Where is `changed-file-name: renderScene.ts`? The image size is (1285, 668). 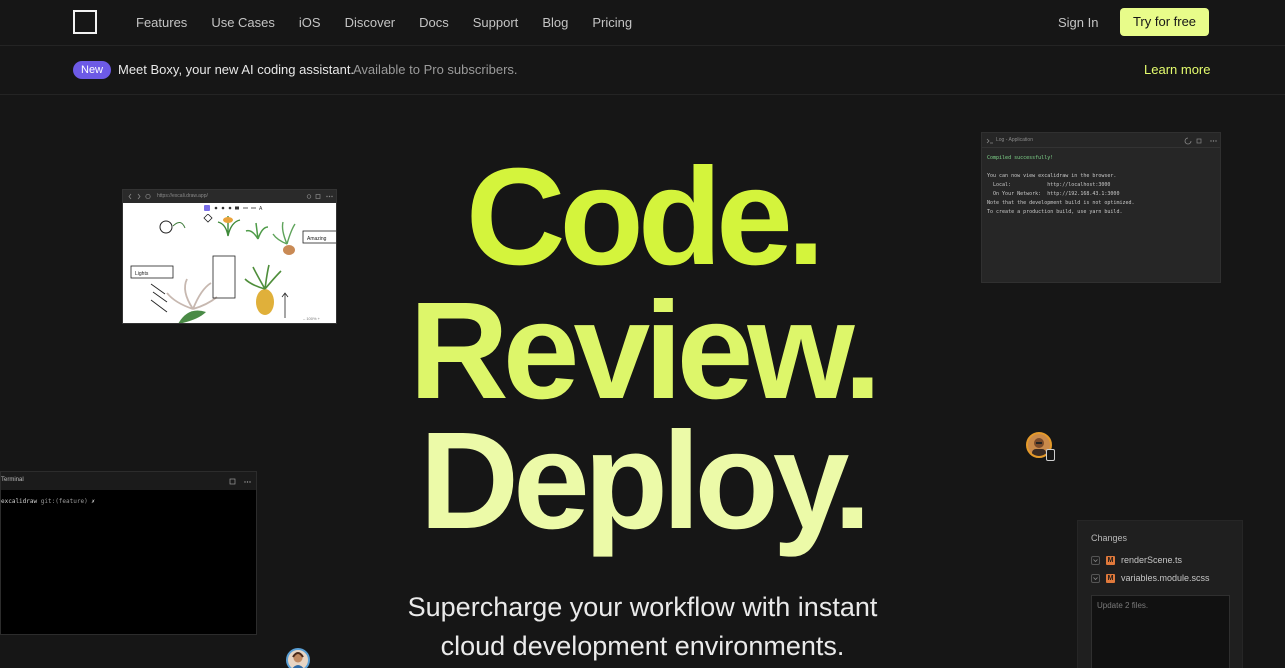 changed-file-name: renderScene.ts is located at coordinates (1152, 560).